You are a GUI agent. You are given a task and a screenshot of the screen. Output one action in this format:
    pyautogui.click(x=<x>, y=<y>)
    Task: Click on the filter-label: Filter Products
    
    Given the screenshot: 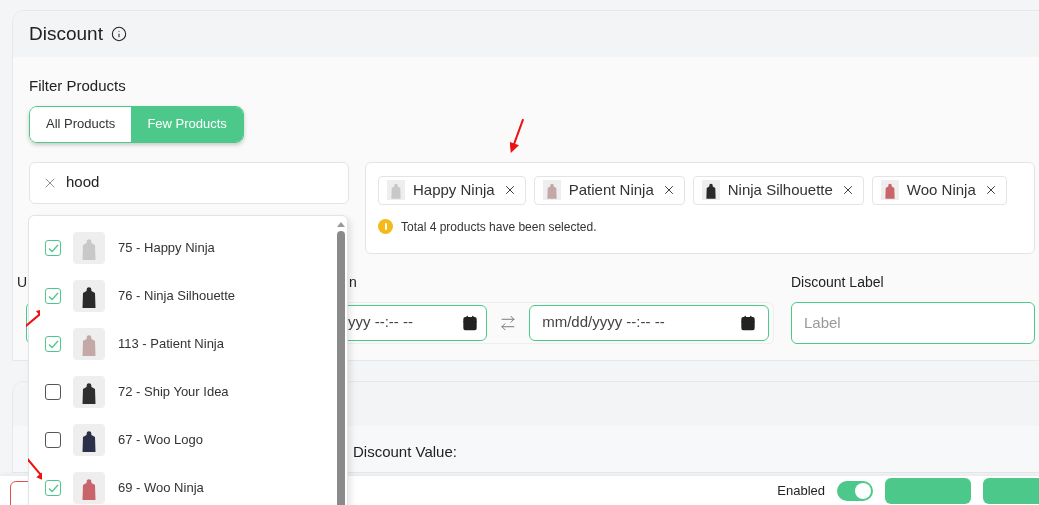 What is the action you would take?
    pyautogui.click(x=78, y=86)
    